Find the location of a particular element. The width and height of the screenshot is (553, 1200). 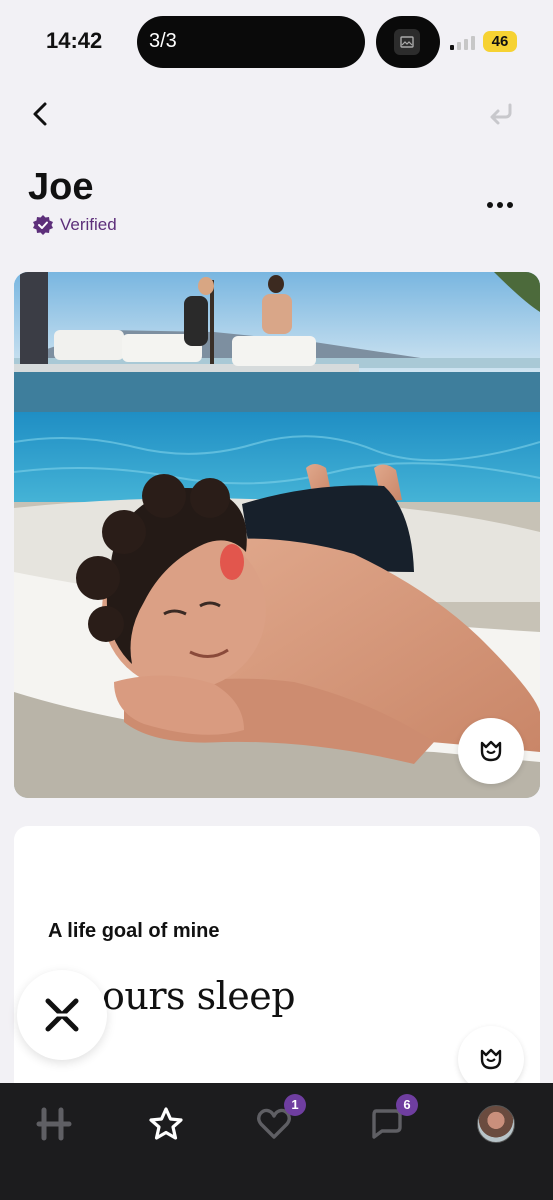

skip-icon is located at coordinates (62, 1015).